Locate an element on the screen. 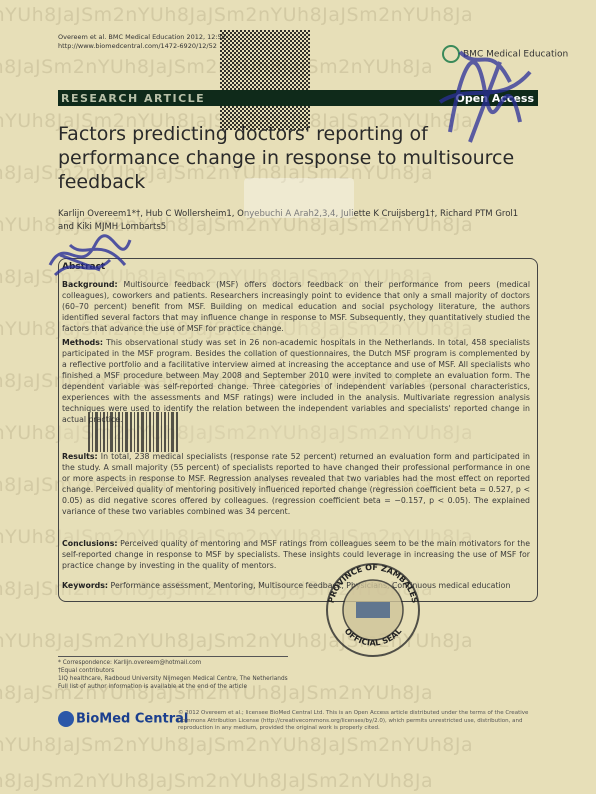 The height and width of the screenshot is (794, 596). redaction-box is located at coordinates (299, 198).